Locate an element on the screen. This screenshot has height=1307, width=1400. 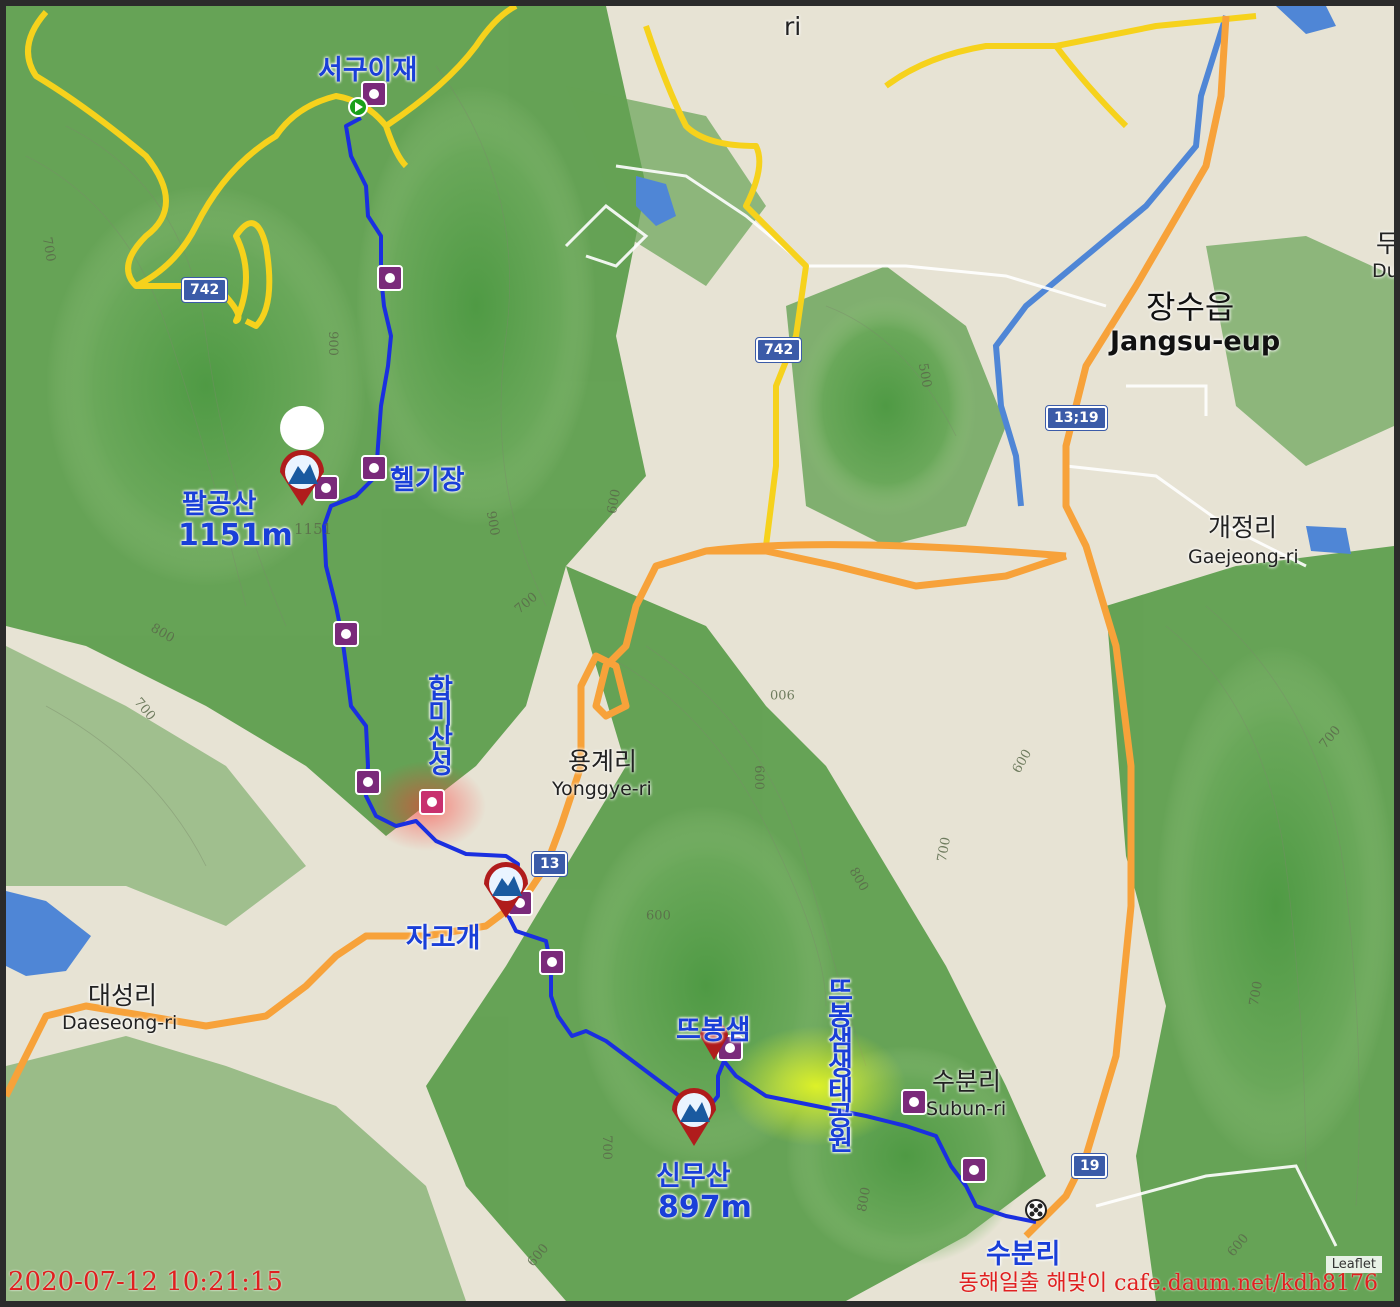
waypoint-label-helipad: 헬기장 is located at coordinates (427, 480).